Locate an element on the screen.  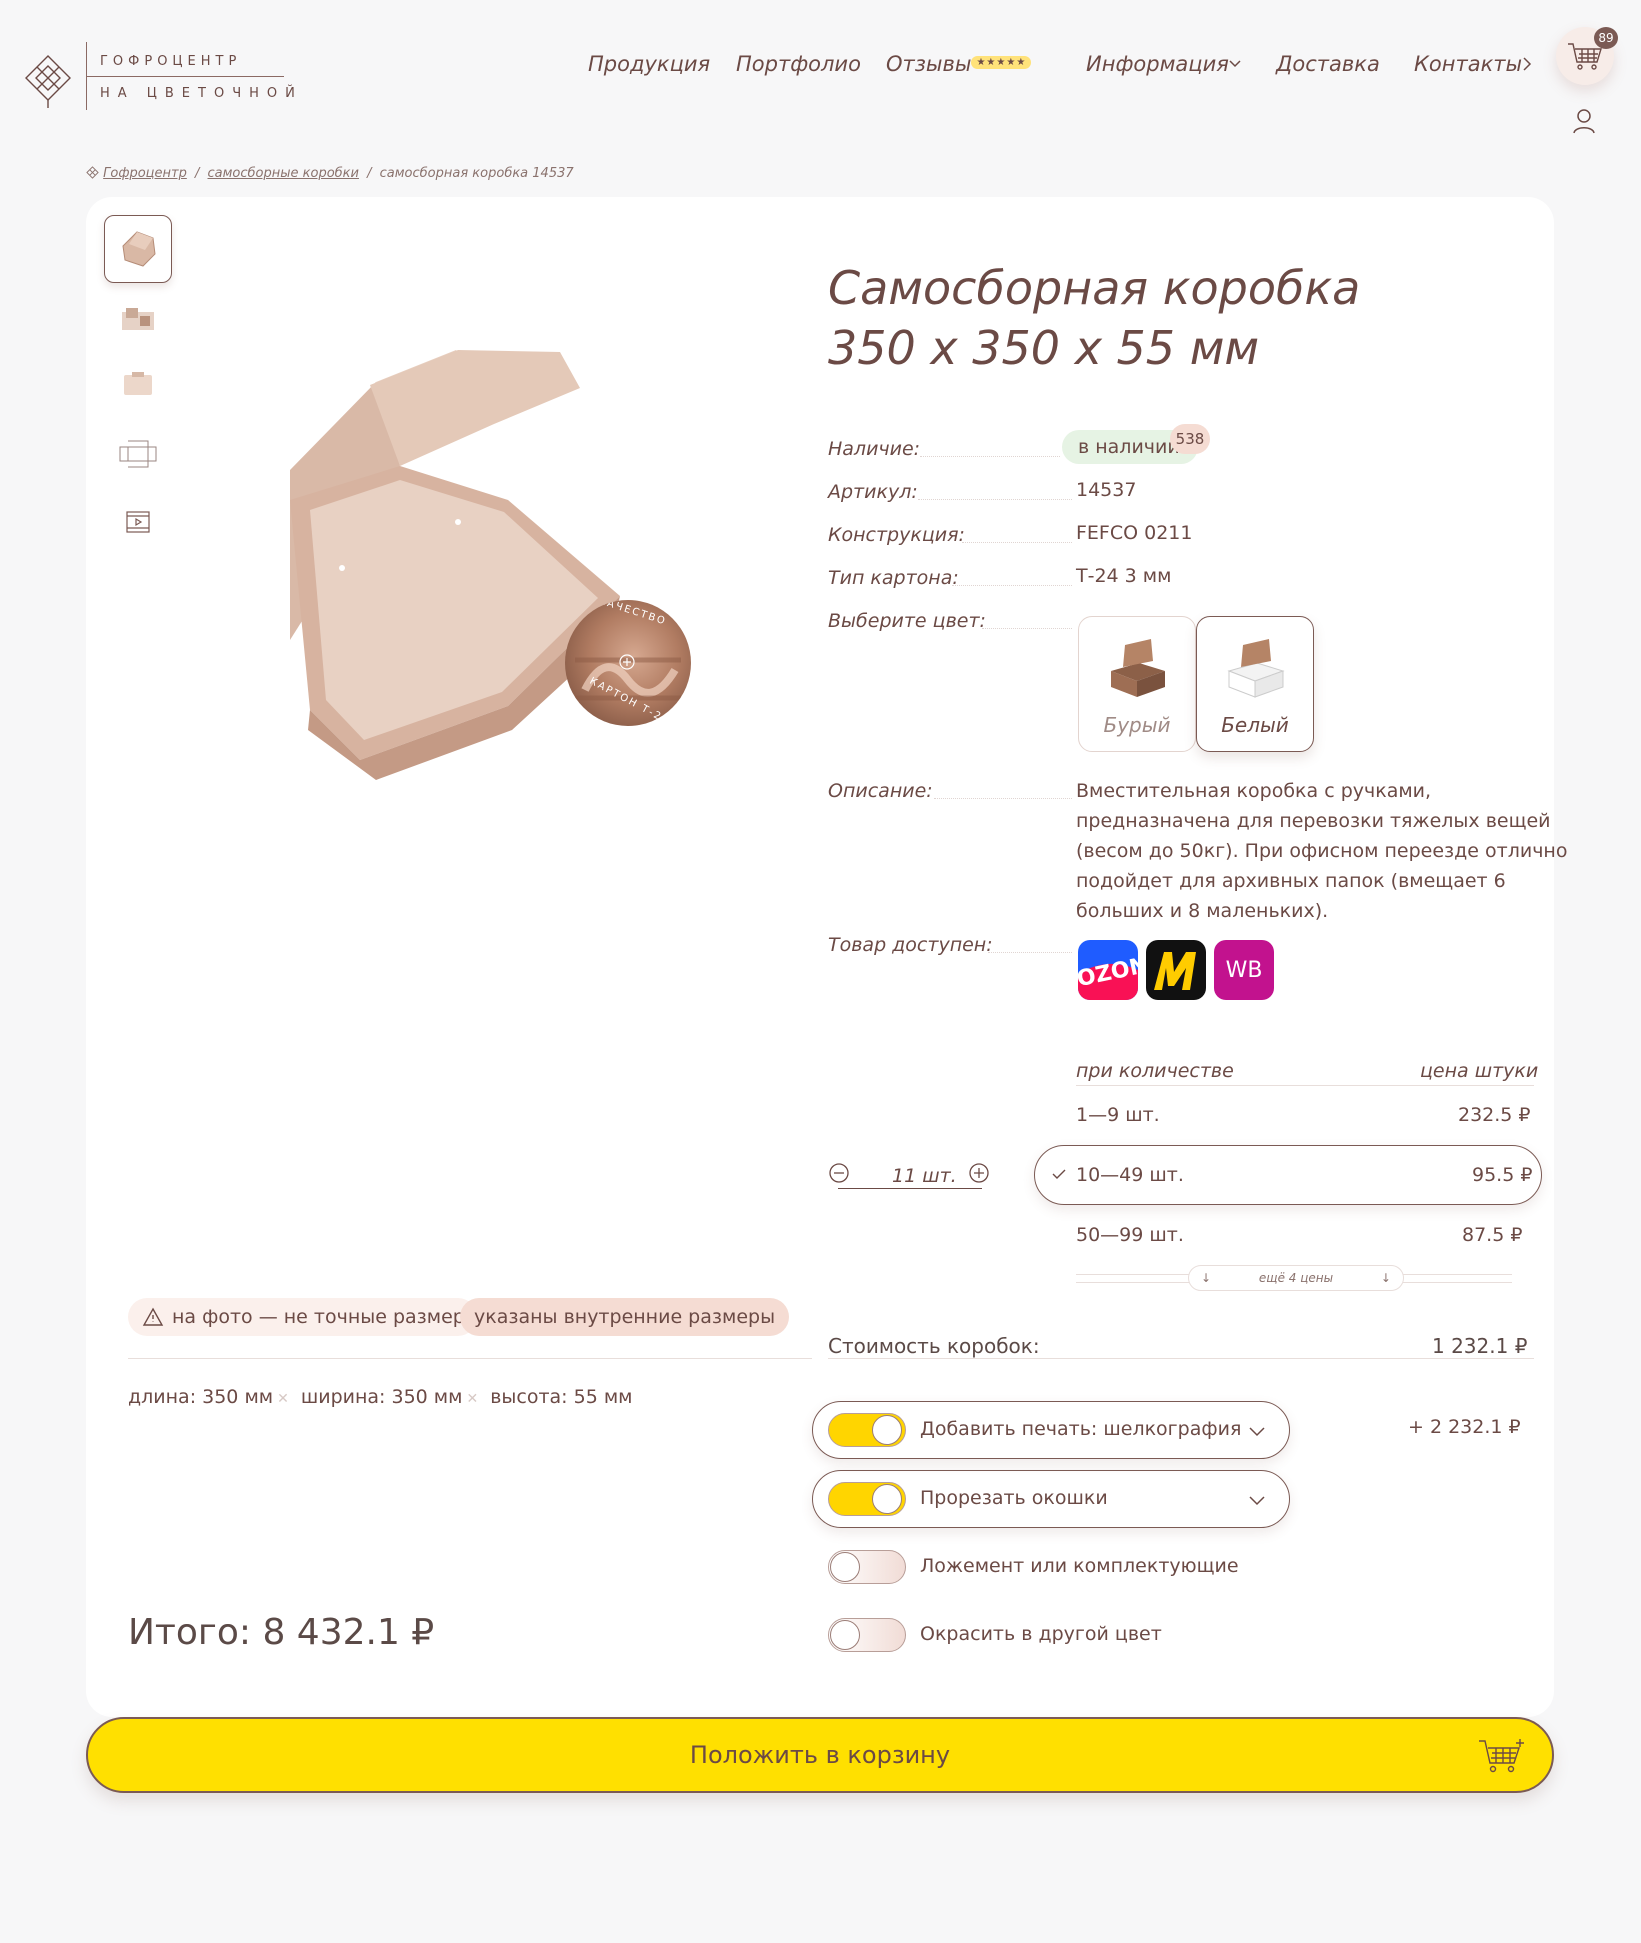
breadcrumb-category: самосборные коробки is located at coordinates (283, 173).